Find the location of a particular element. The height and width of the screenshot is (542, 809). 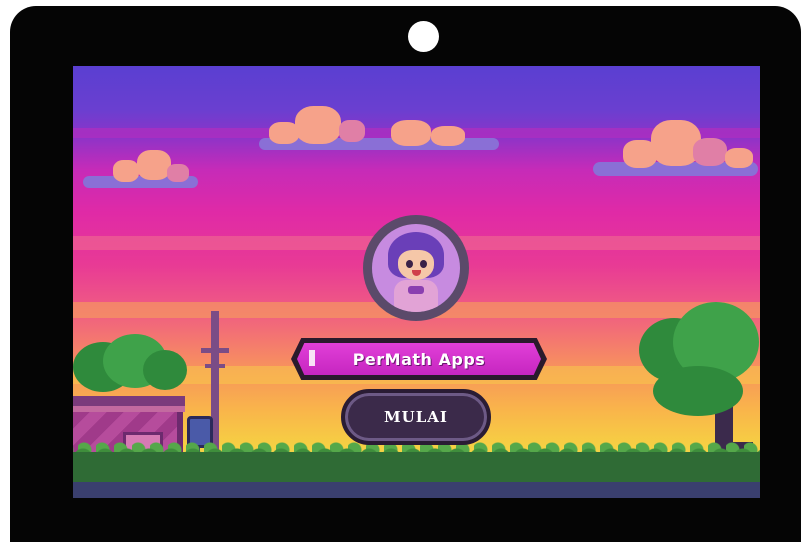

app-title: PerMath Apps is located at coordinates (419, 359).